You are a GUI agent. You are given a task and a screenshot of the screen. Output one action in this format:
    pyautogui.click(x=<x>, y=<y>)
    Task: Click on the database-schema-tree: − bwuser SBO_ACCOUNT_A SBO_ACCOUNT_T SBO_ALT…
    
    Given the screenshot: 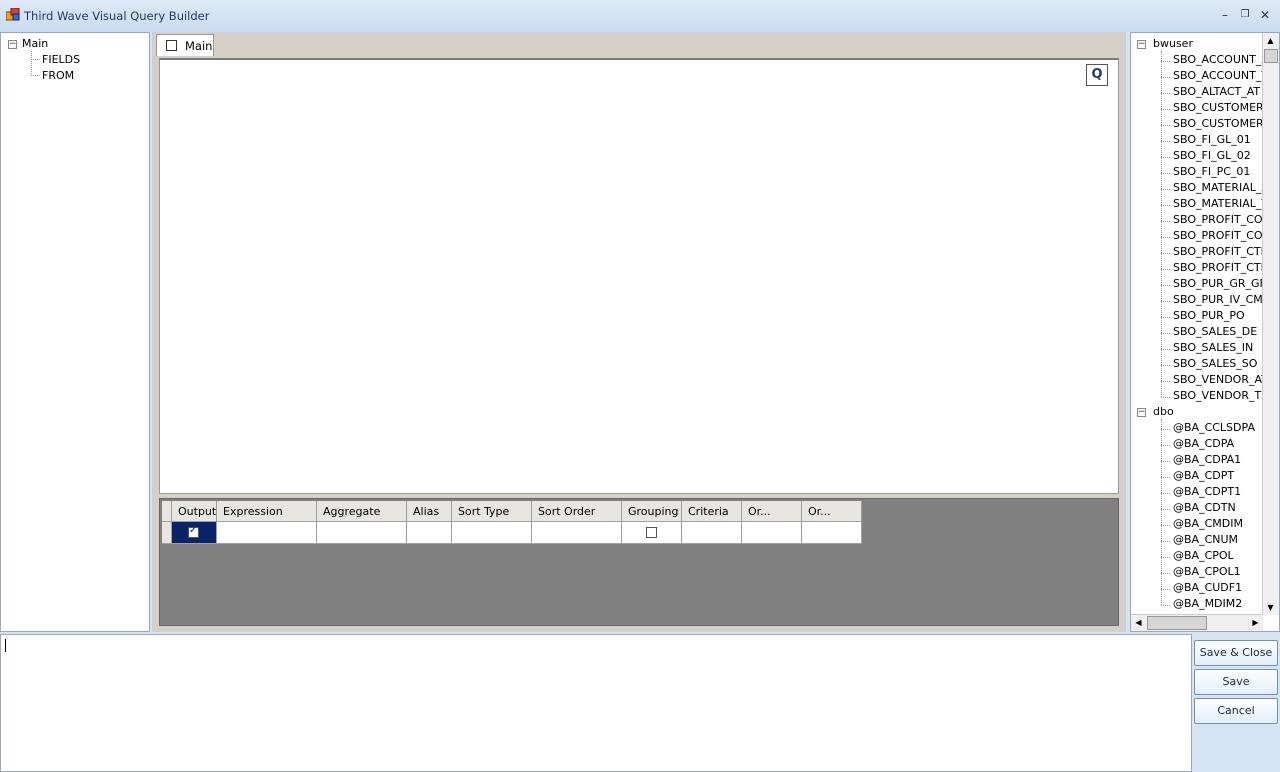 What is the action you would take?
    pyautogui.click(x=1205, y=332)
    